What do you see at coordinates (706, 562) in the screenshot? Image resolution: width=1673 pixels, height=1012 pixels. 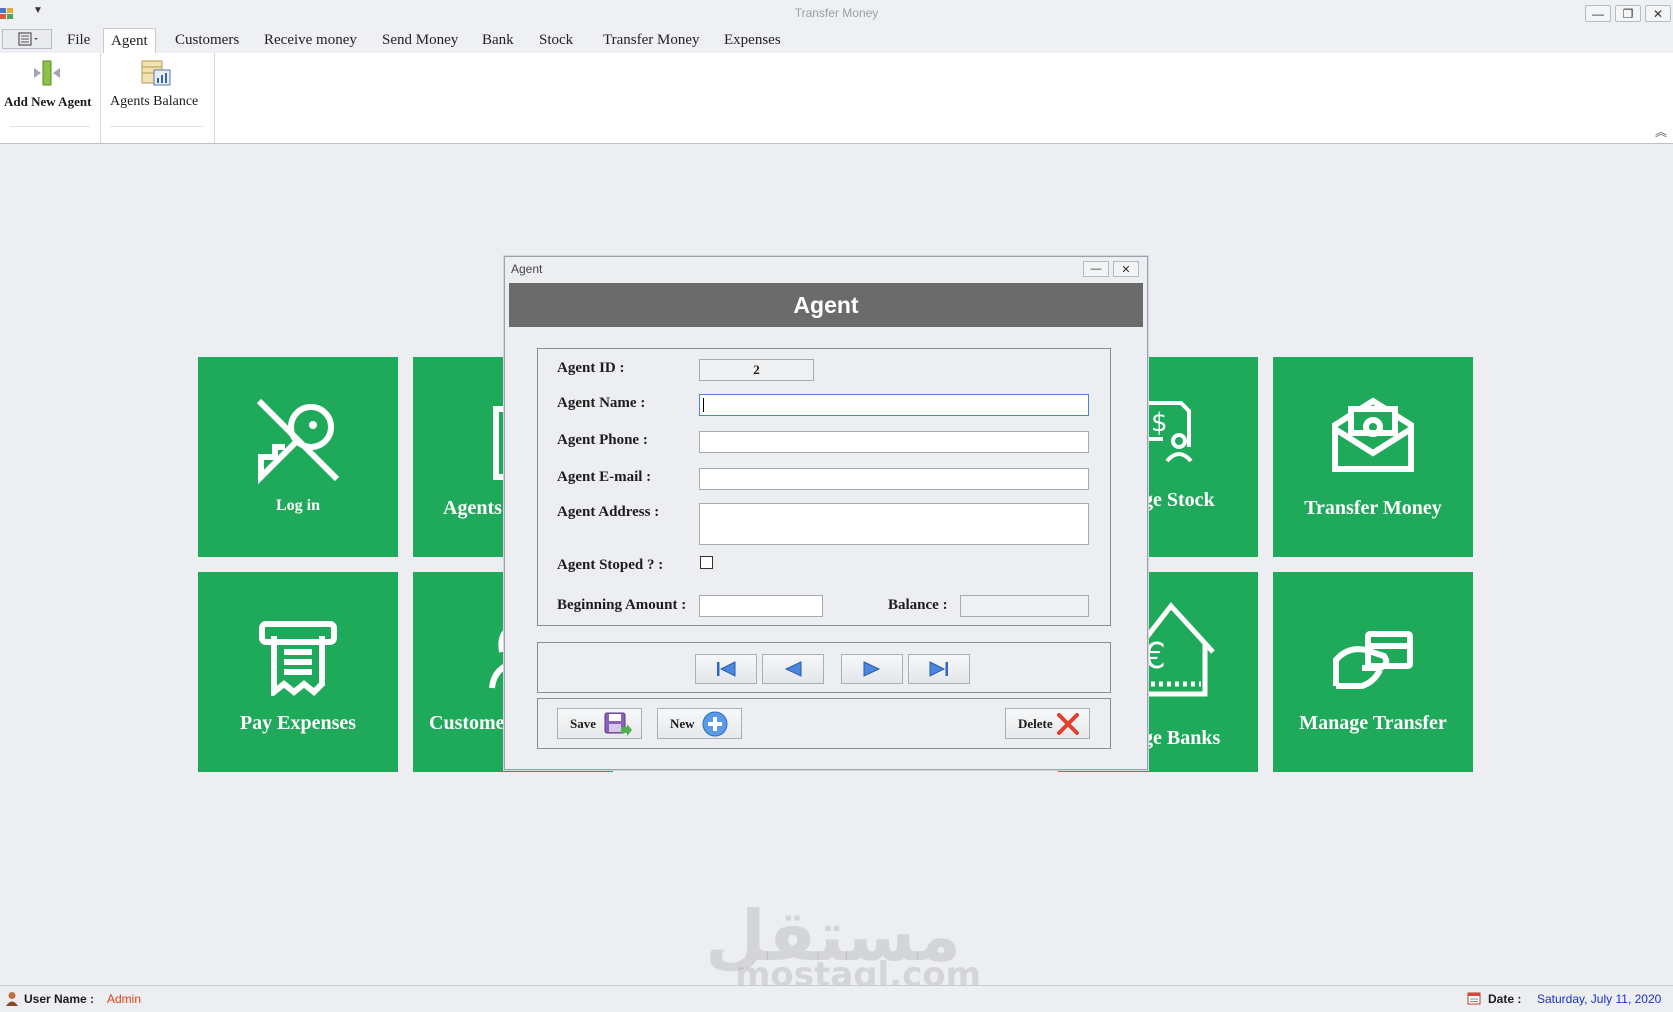 I see `agent-stoped-checkbox` at bounding box center [706, 562].